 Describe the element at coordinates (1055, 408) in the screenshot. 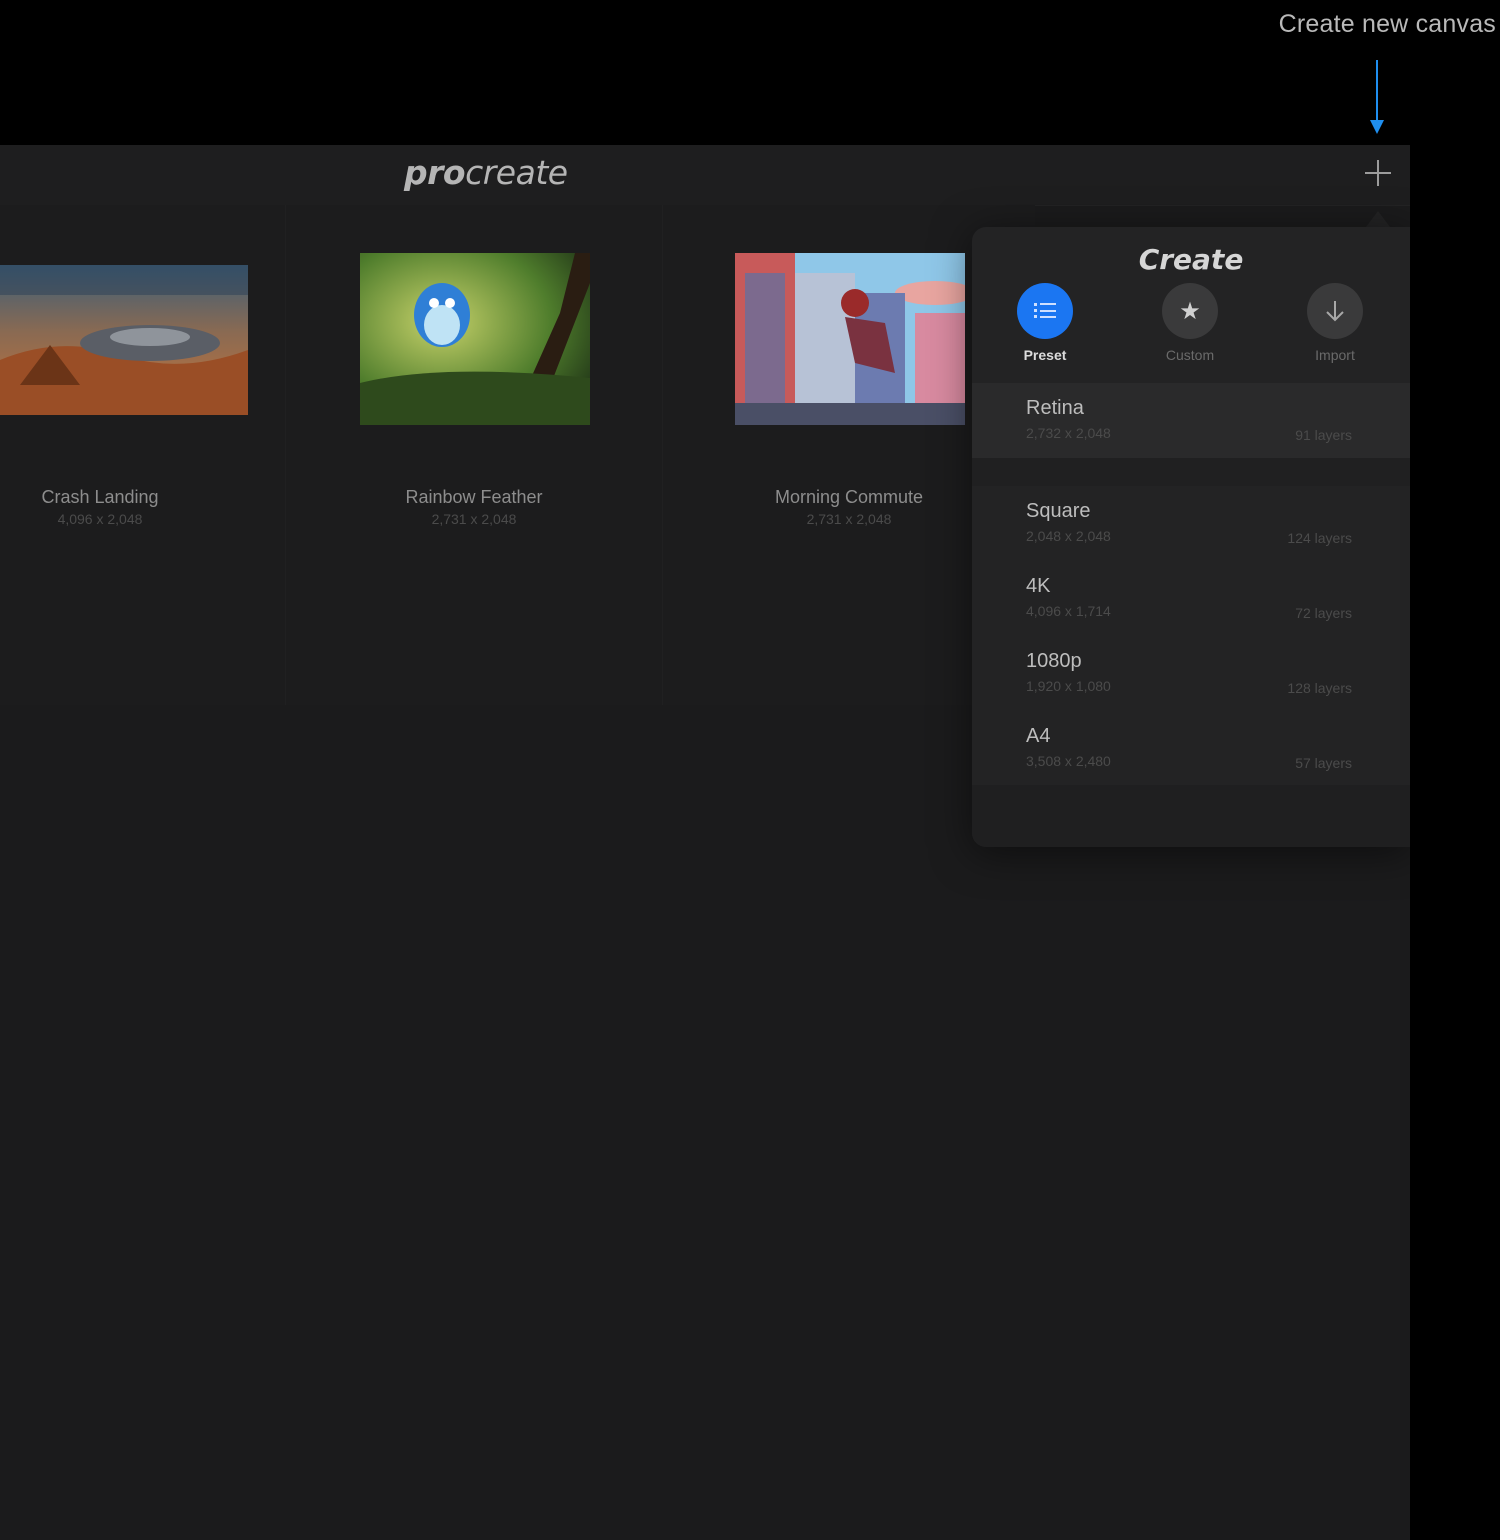

I see `preset-name: Retina` at that location.